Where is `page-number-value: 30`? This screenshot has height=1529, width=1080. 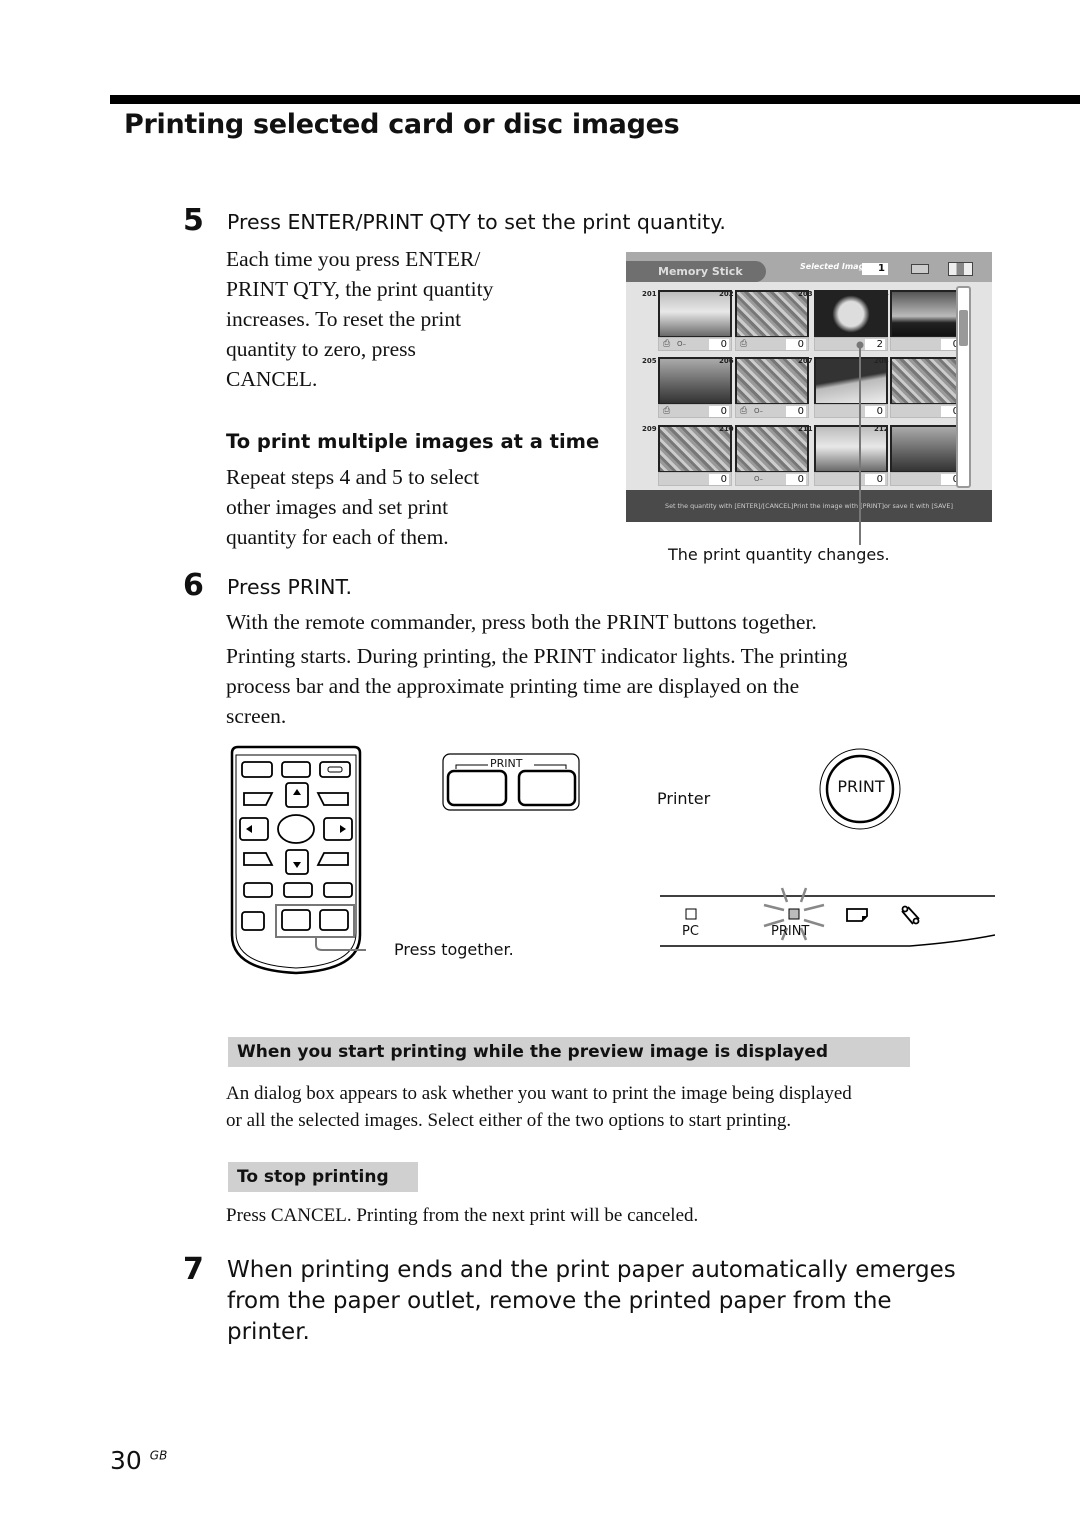
page-number-value: 30 is located at coordinates (126, 1460).